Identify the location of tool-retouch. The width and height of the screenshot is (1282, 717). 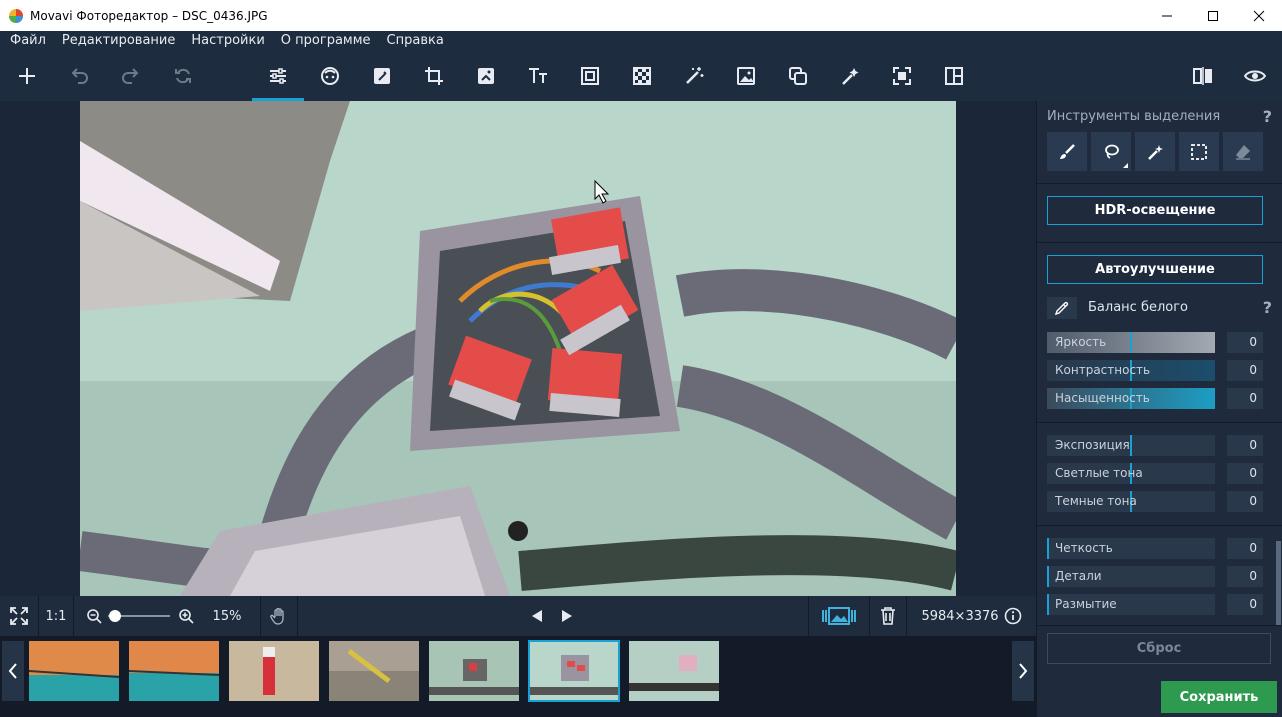
(330, 76).